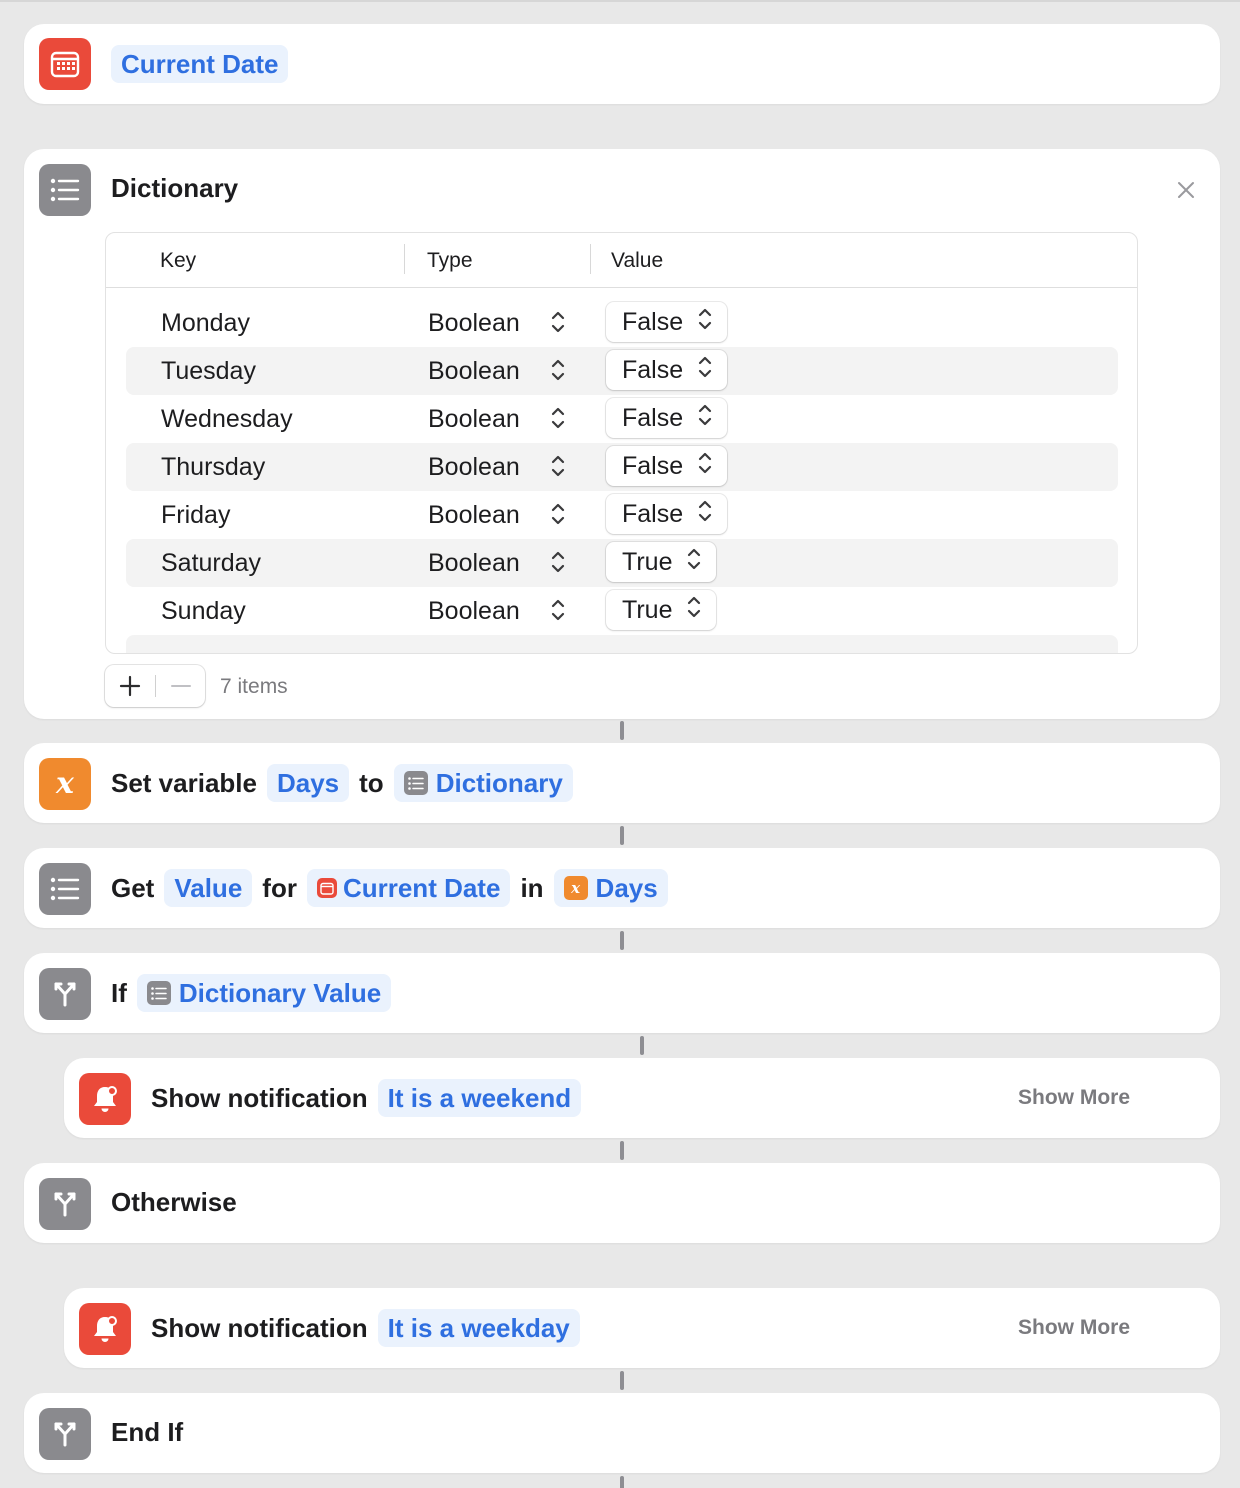 The height and width of the screenshot is (1488, 1240). Describe the element at coordinates (371, 782) in the screenshot. I see `to-label: to` at that location.